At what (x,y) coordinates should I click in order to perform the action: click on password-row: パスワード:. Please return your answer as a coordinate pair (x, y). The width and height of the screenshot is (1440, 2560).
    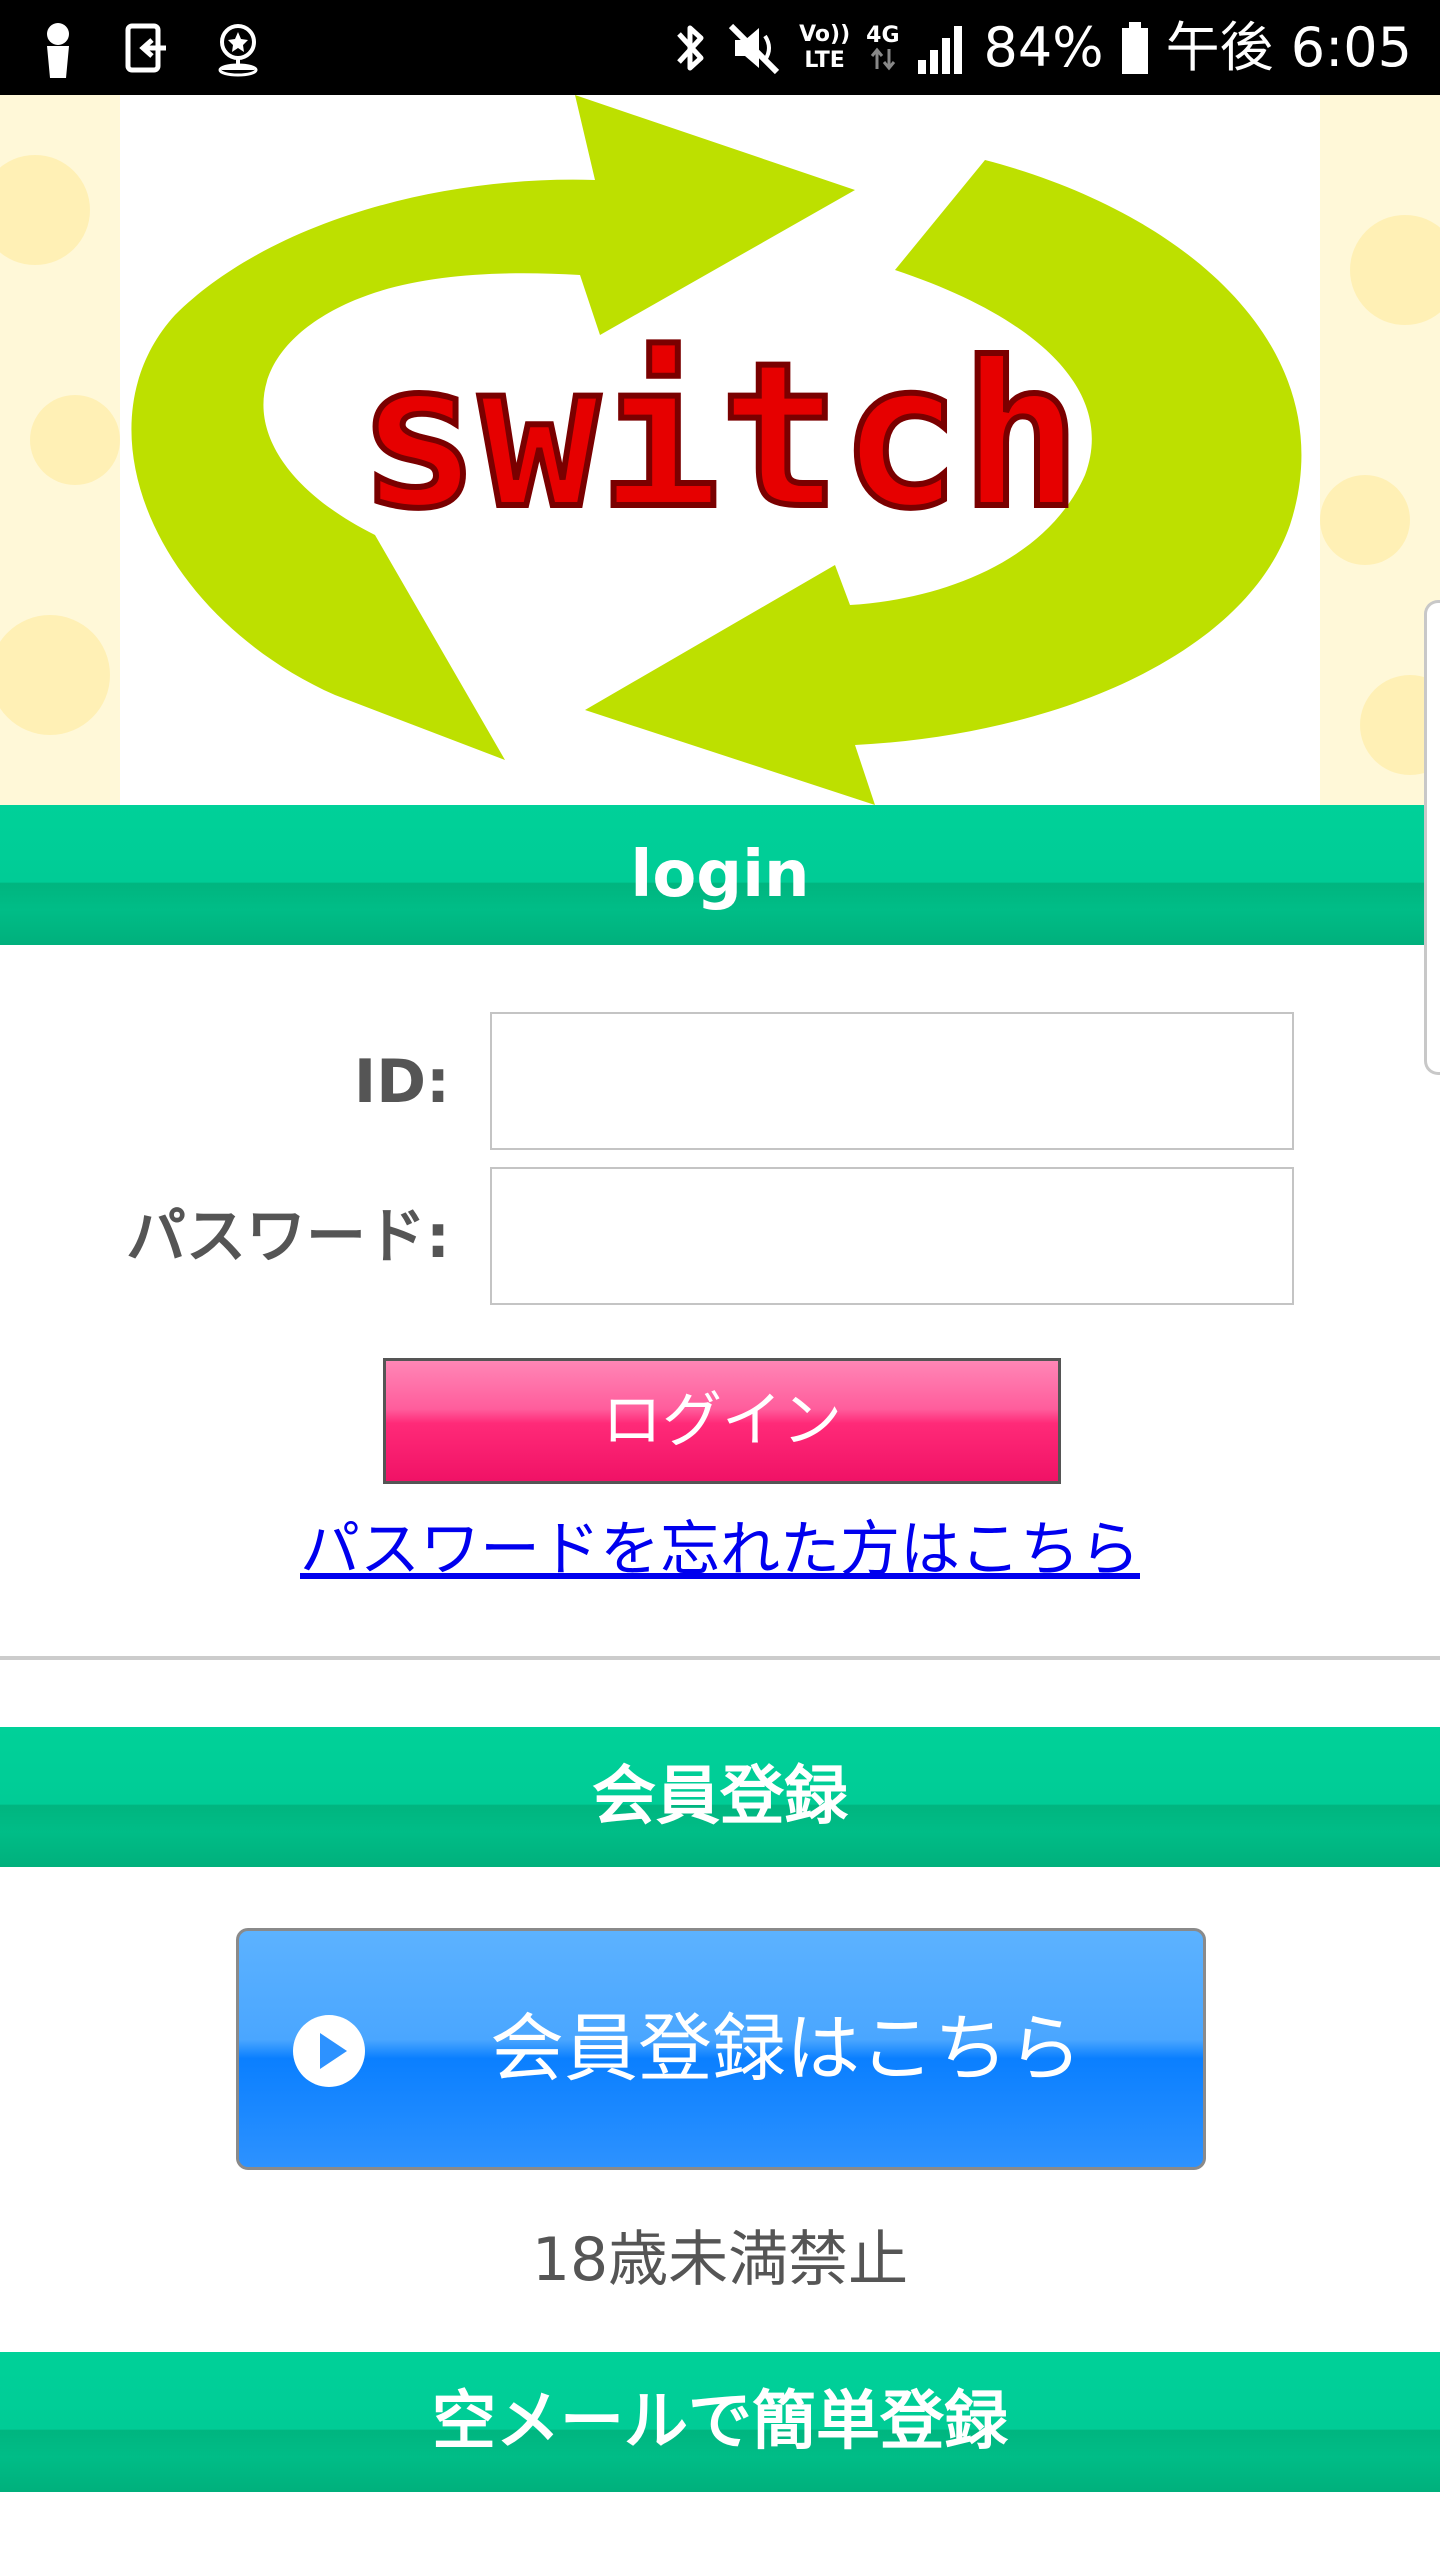
    Looking at the image, I should click on (720, 1237).